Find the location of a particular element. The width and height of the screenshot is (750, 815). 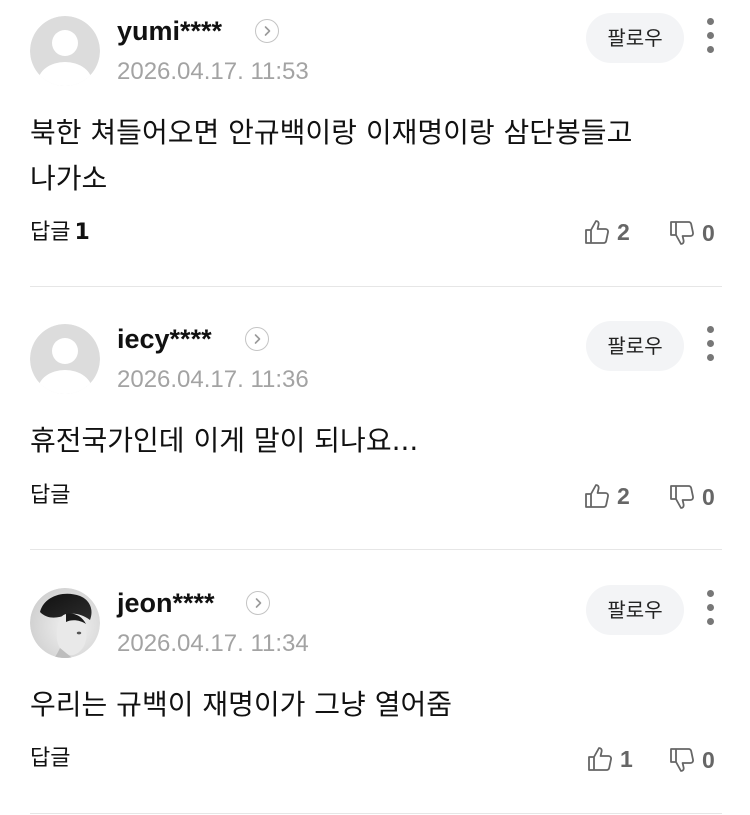

like-button: 1 is located at coordinates (609, 759).